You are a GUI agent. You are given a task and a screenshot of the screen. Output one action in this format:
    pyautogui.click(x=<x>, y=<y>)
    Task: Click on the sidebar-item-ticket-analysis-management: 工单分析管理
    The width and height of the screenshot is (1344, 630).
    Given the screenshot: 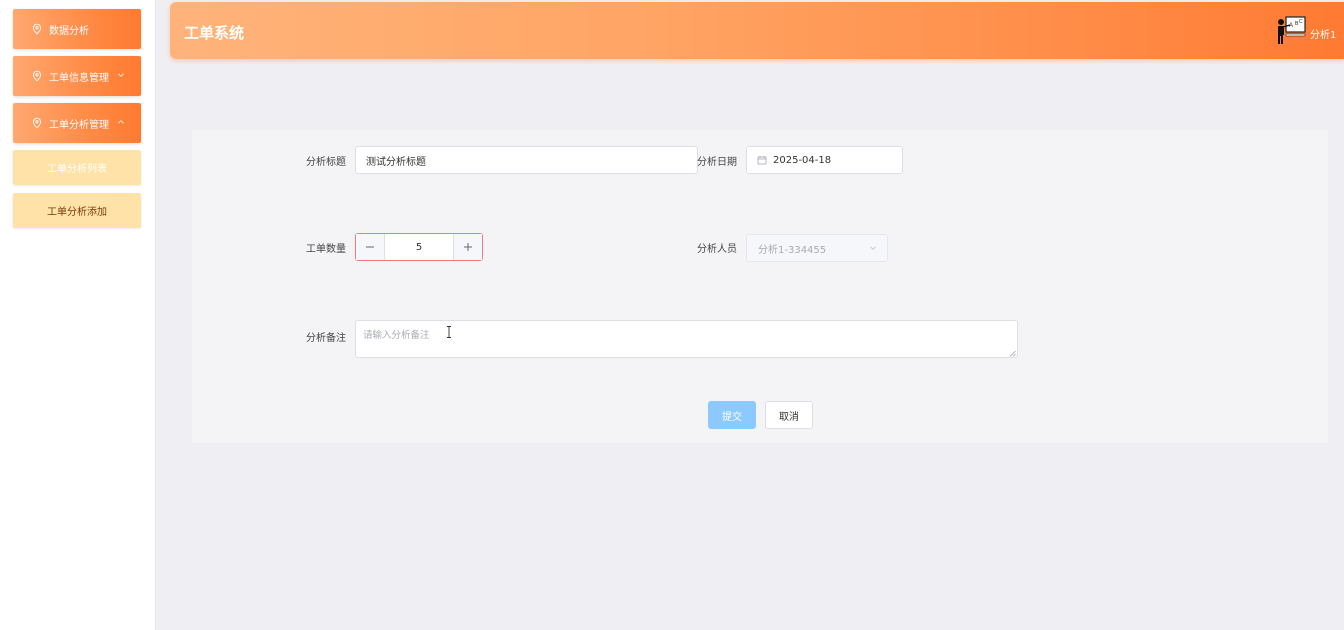 What is the action you would take?
    pyautogui.click(x=77, y=123)
    